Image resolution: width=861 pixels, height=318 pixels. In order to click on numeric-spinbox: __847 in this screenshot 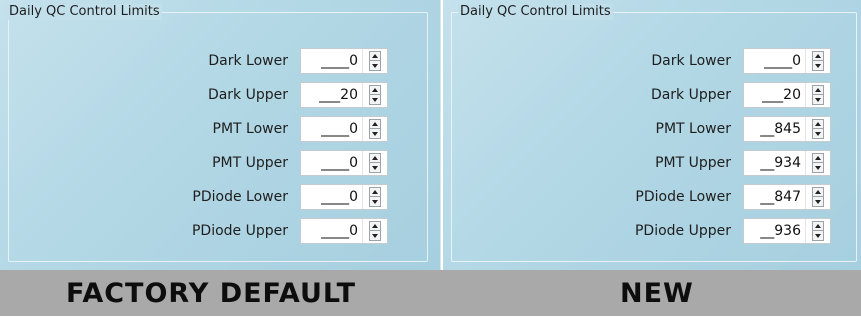, I will do `click(787, 197)`.